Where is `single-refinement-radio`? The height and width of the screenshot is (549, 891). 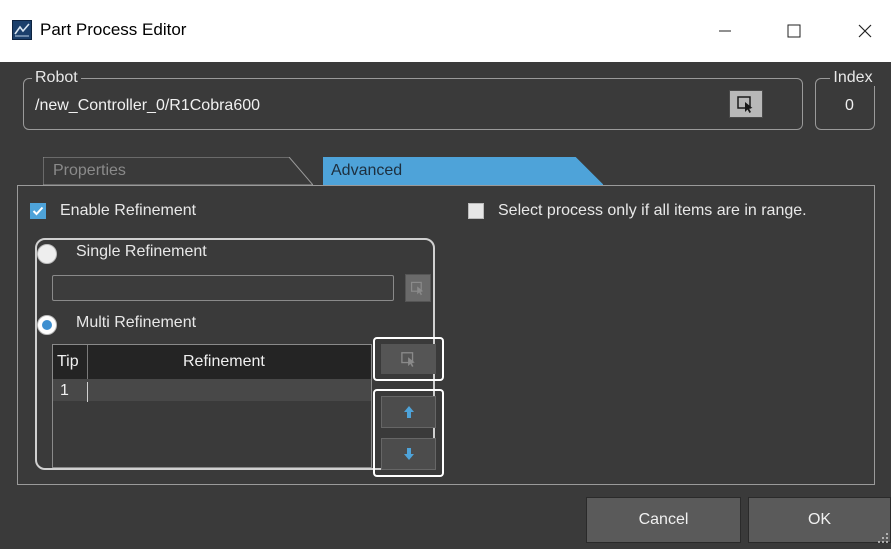 single-refinement-radio is located at coordinates (47, 254).